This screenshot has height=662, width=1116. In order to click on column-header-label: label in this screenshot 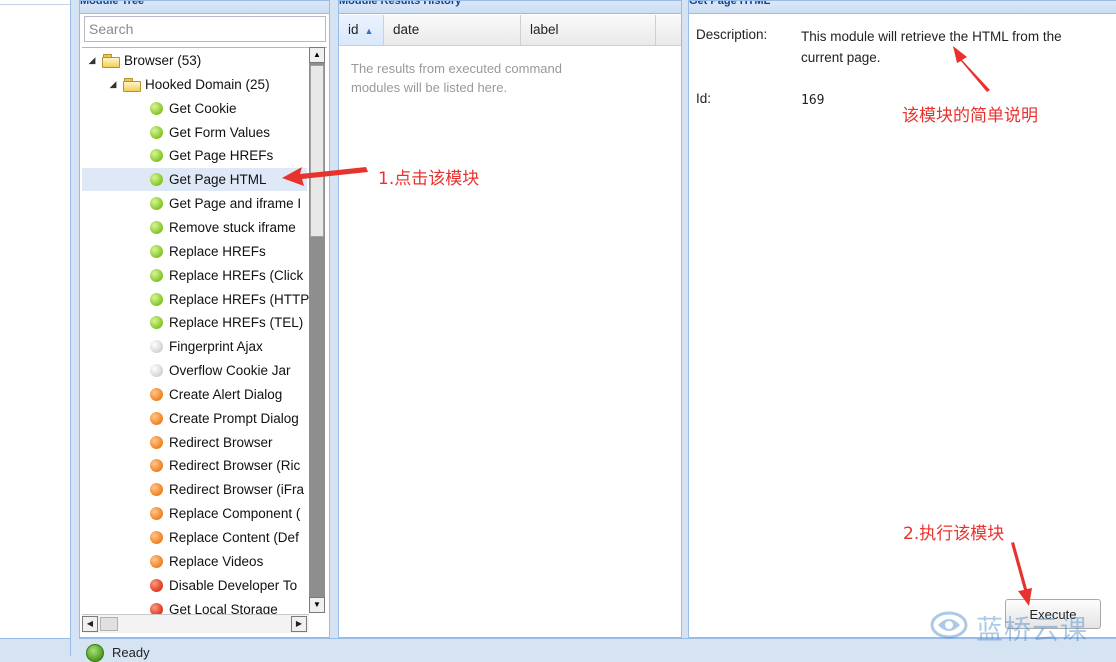, I will do `click(588, 30)`.